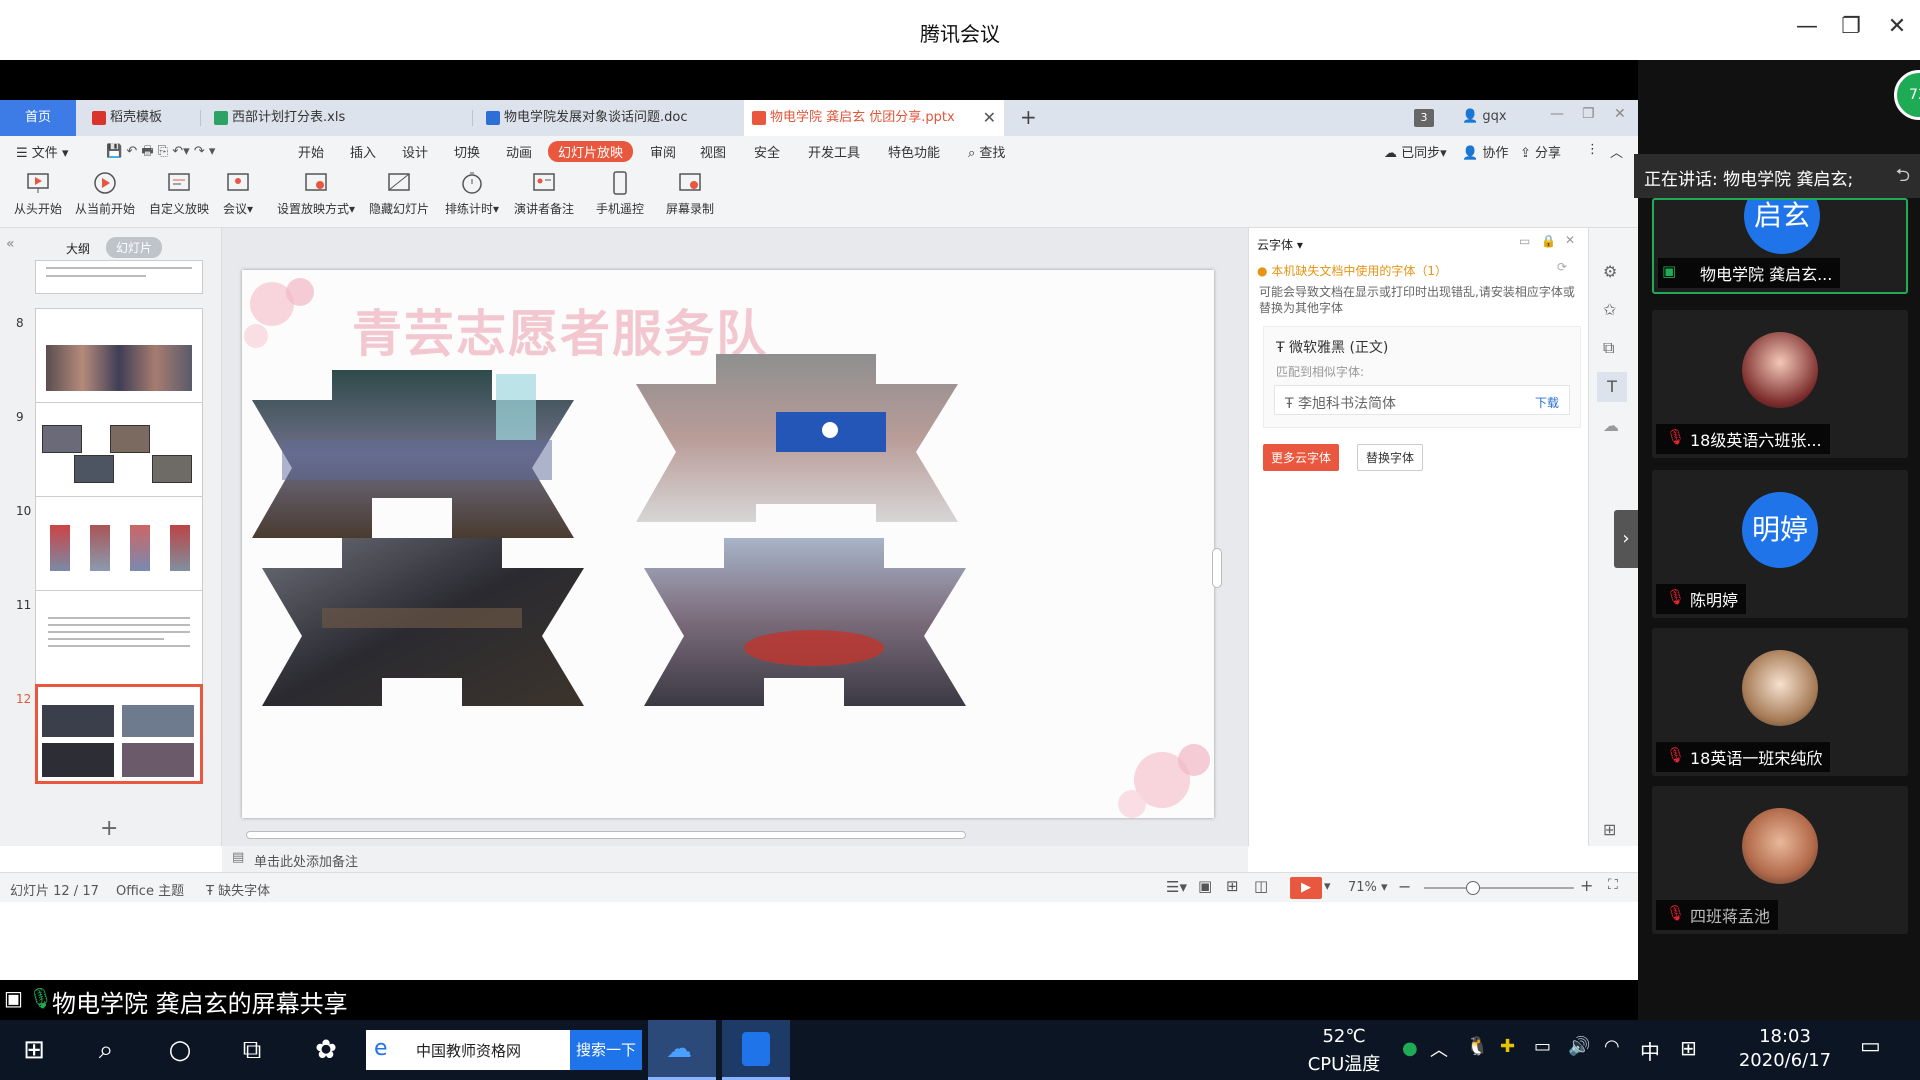 This screenshot has height=1080, width=1920. What do you see at coordinates (1422, 400) in the screenshot?
I see `similar-font-row: Ŧ 李旭科书法简体 下载` at bounding box center [1422, 400].